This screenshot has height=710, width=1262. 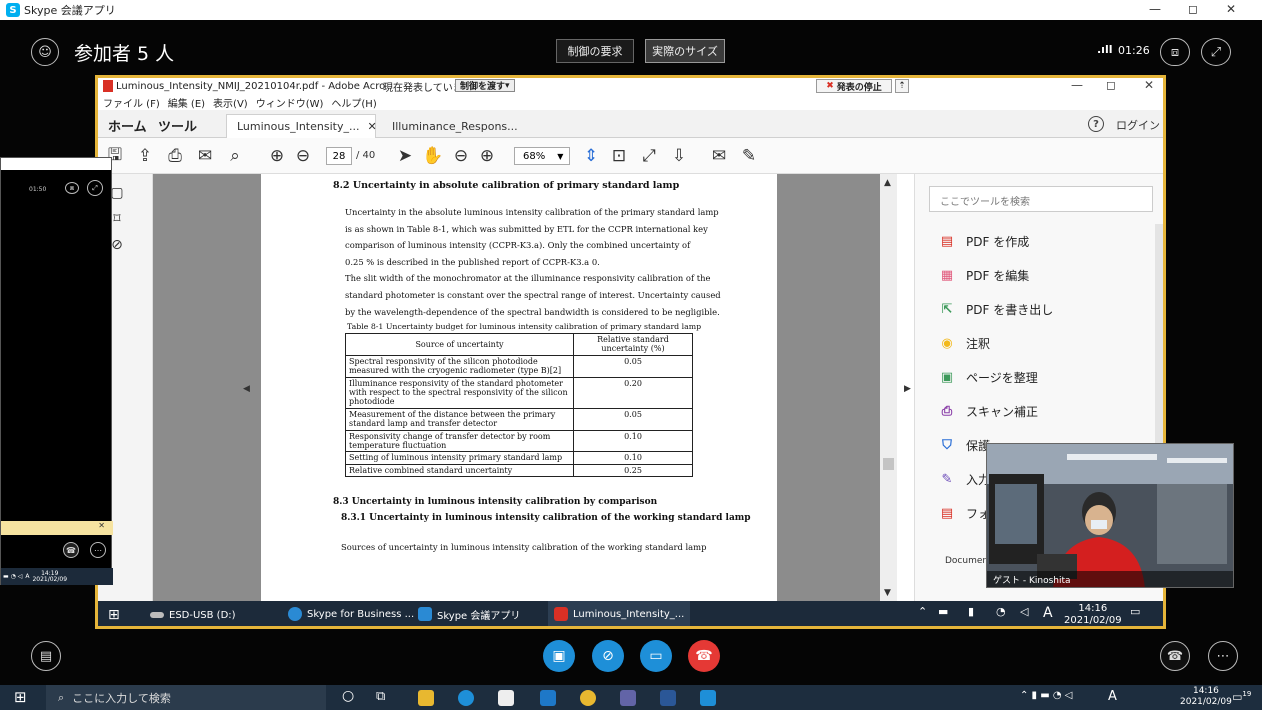 I want to click on mini-more-icon: ⋯, so click(x=98, y=550).